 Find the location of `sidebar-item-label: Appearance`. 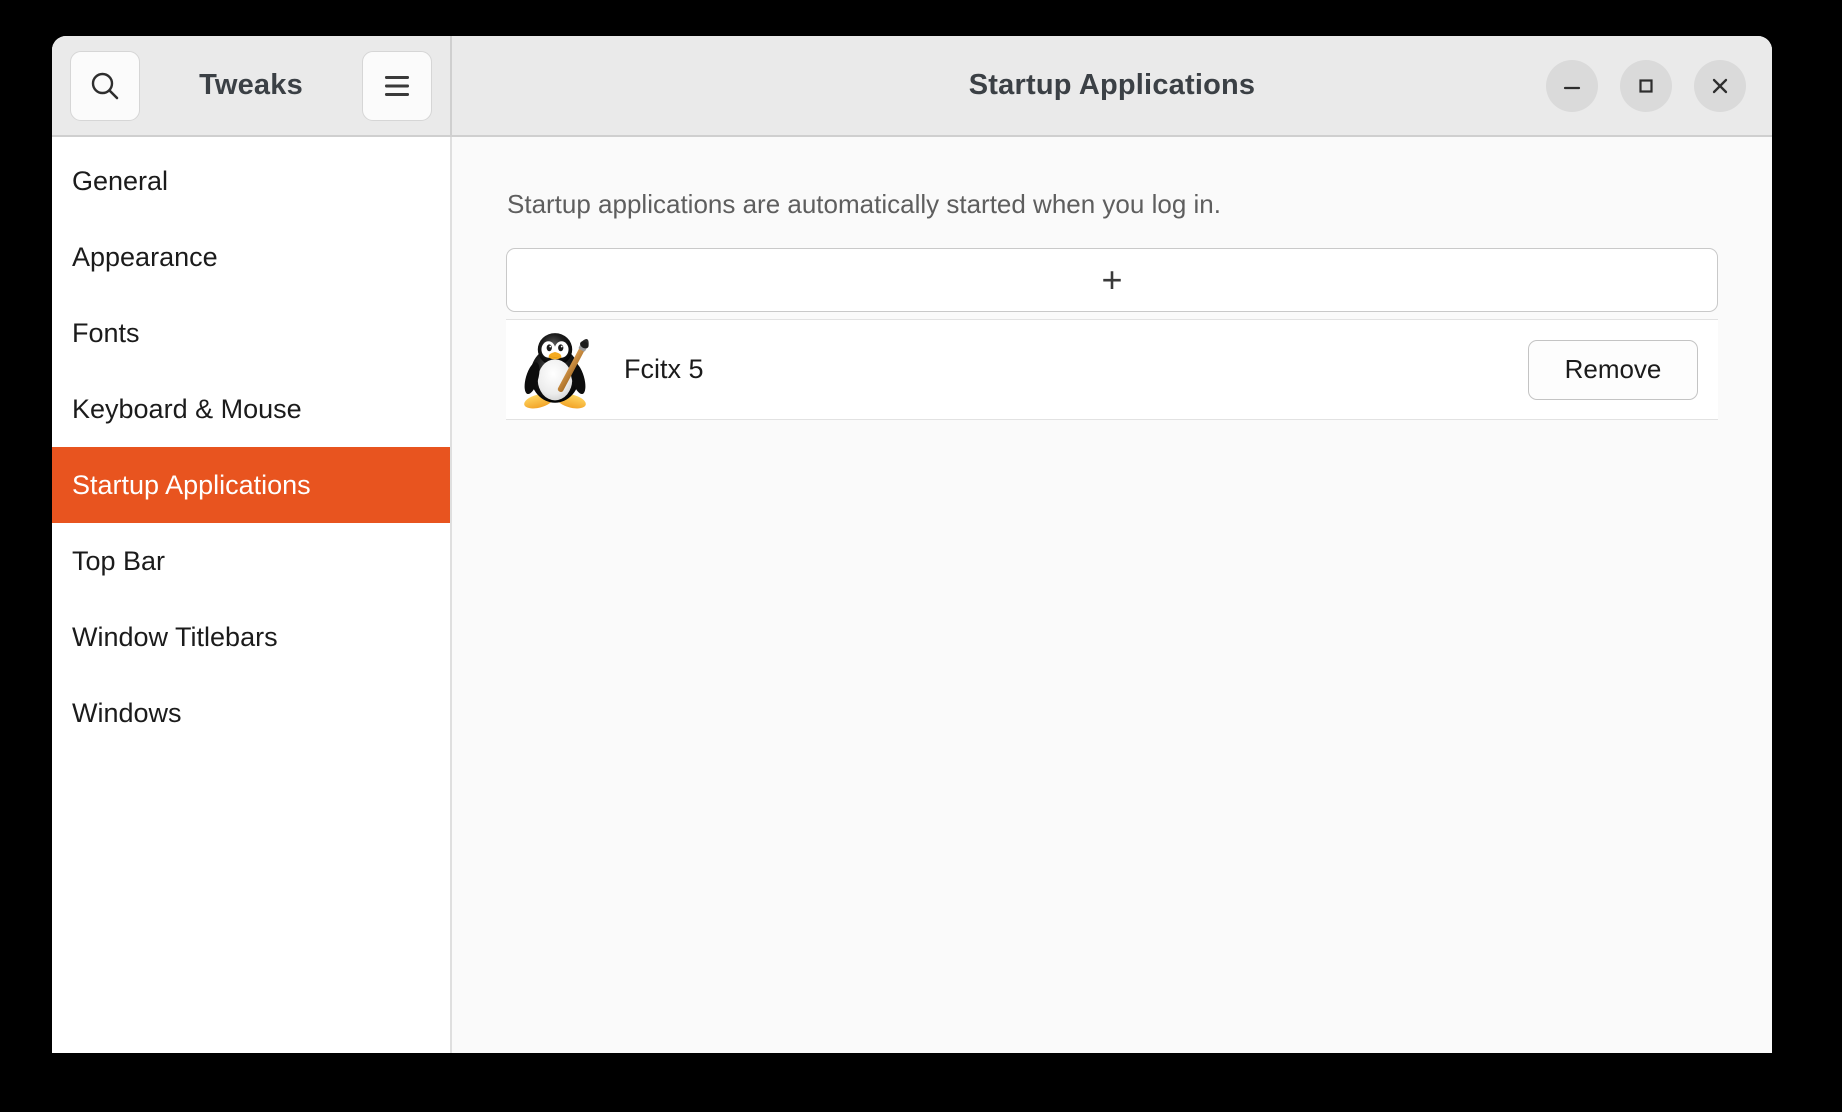

sidebar-item-label: Appearance is located at coordinates (145, 256).